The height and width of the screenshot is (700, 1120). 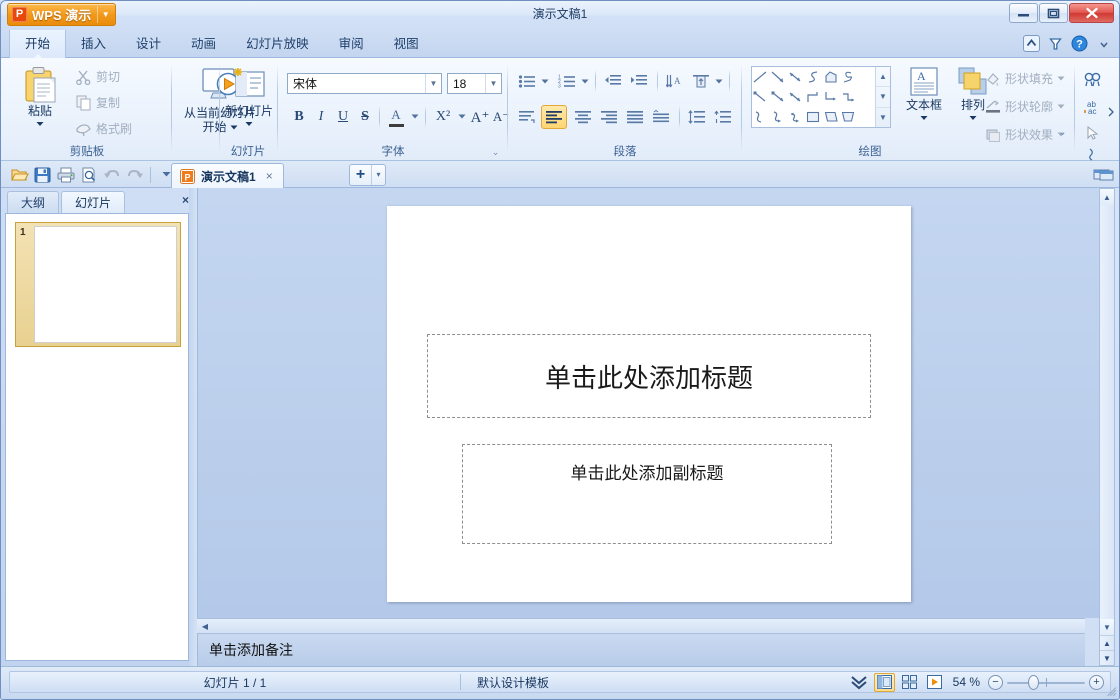 What do you see at coordinates (134, 174) in the screenshot?
I see `redo-icon` at bounding box center [134, 174].